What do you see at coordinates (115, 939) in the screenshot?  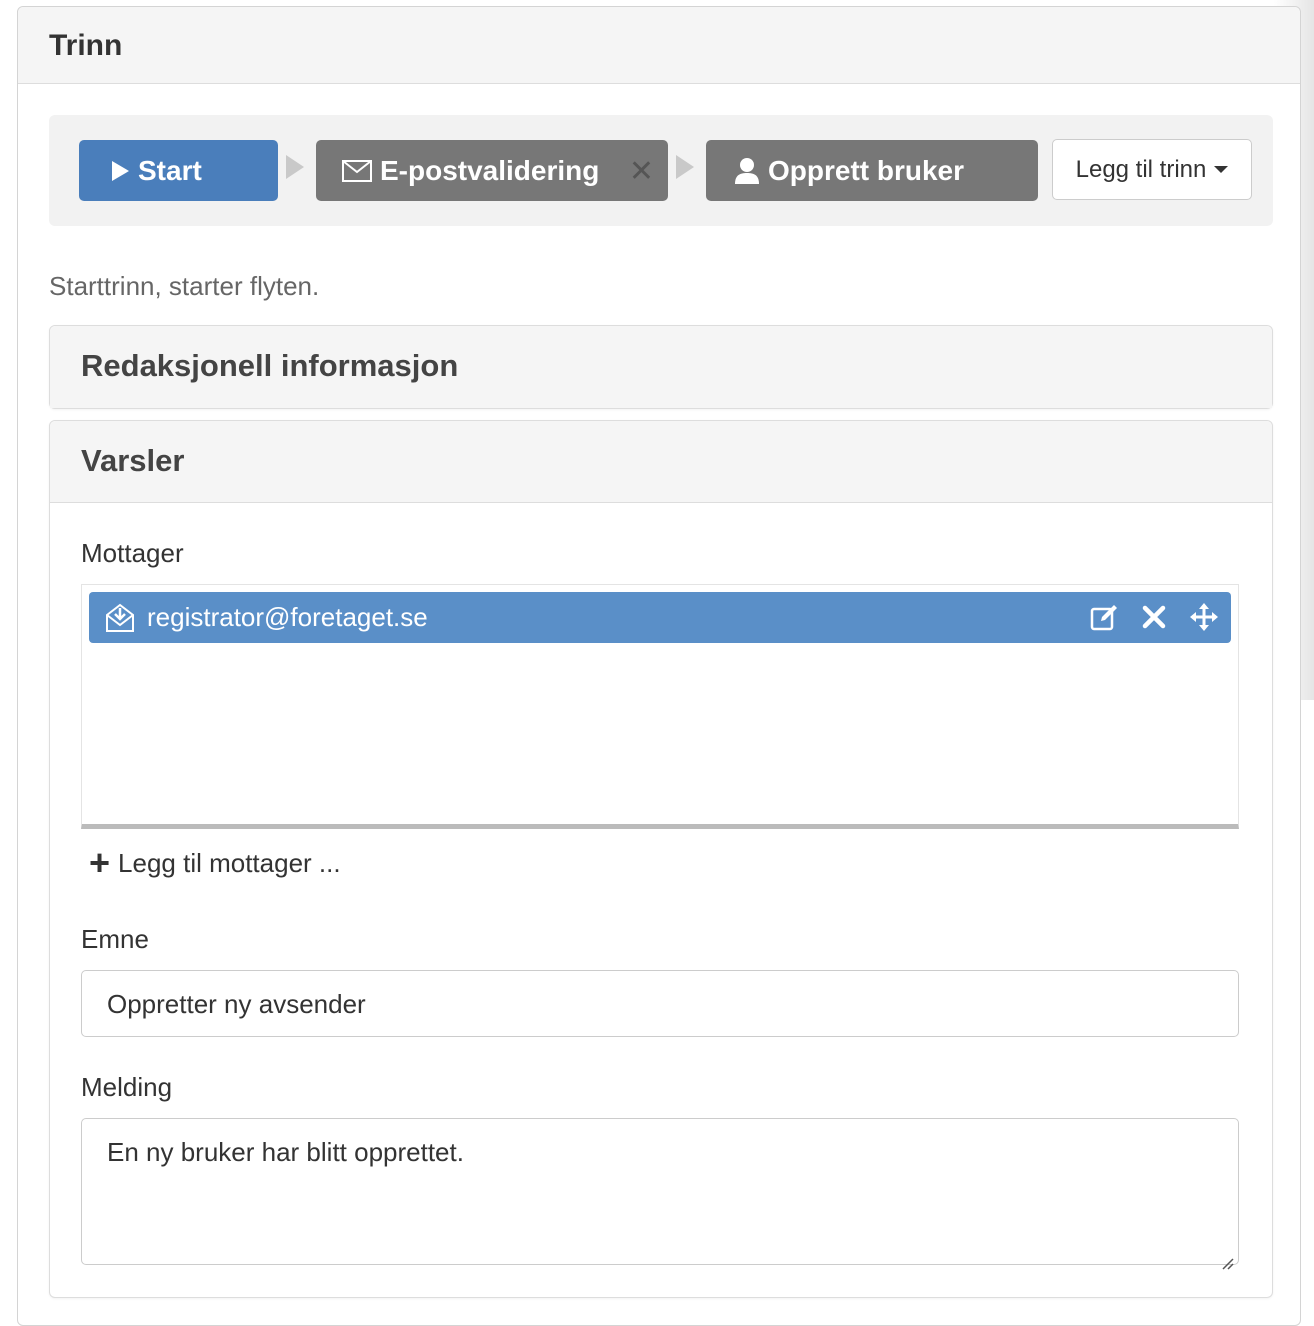 I see `subject-label: Emne` at bounding box center [115, 939].